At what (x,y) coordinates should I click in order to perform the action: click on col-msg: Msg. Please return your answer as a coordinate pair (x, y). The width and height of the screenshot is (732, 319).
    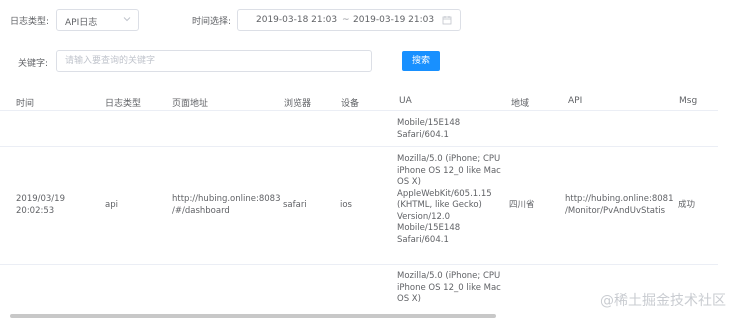
    Looking at the image, I should click on (688, 101).